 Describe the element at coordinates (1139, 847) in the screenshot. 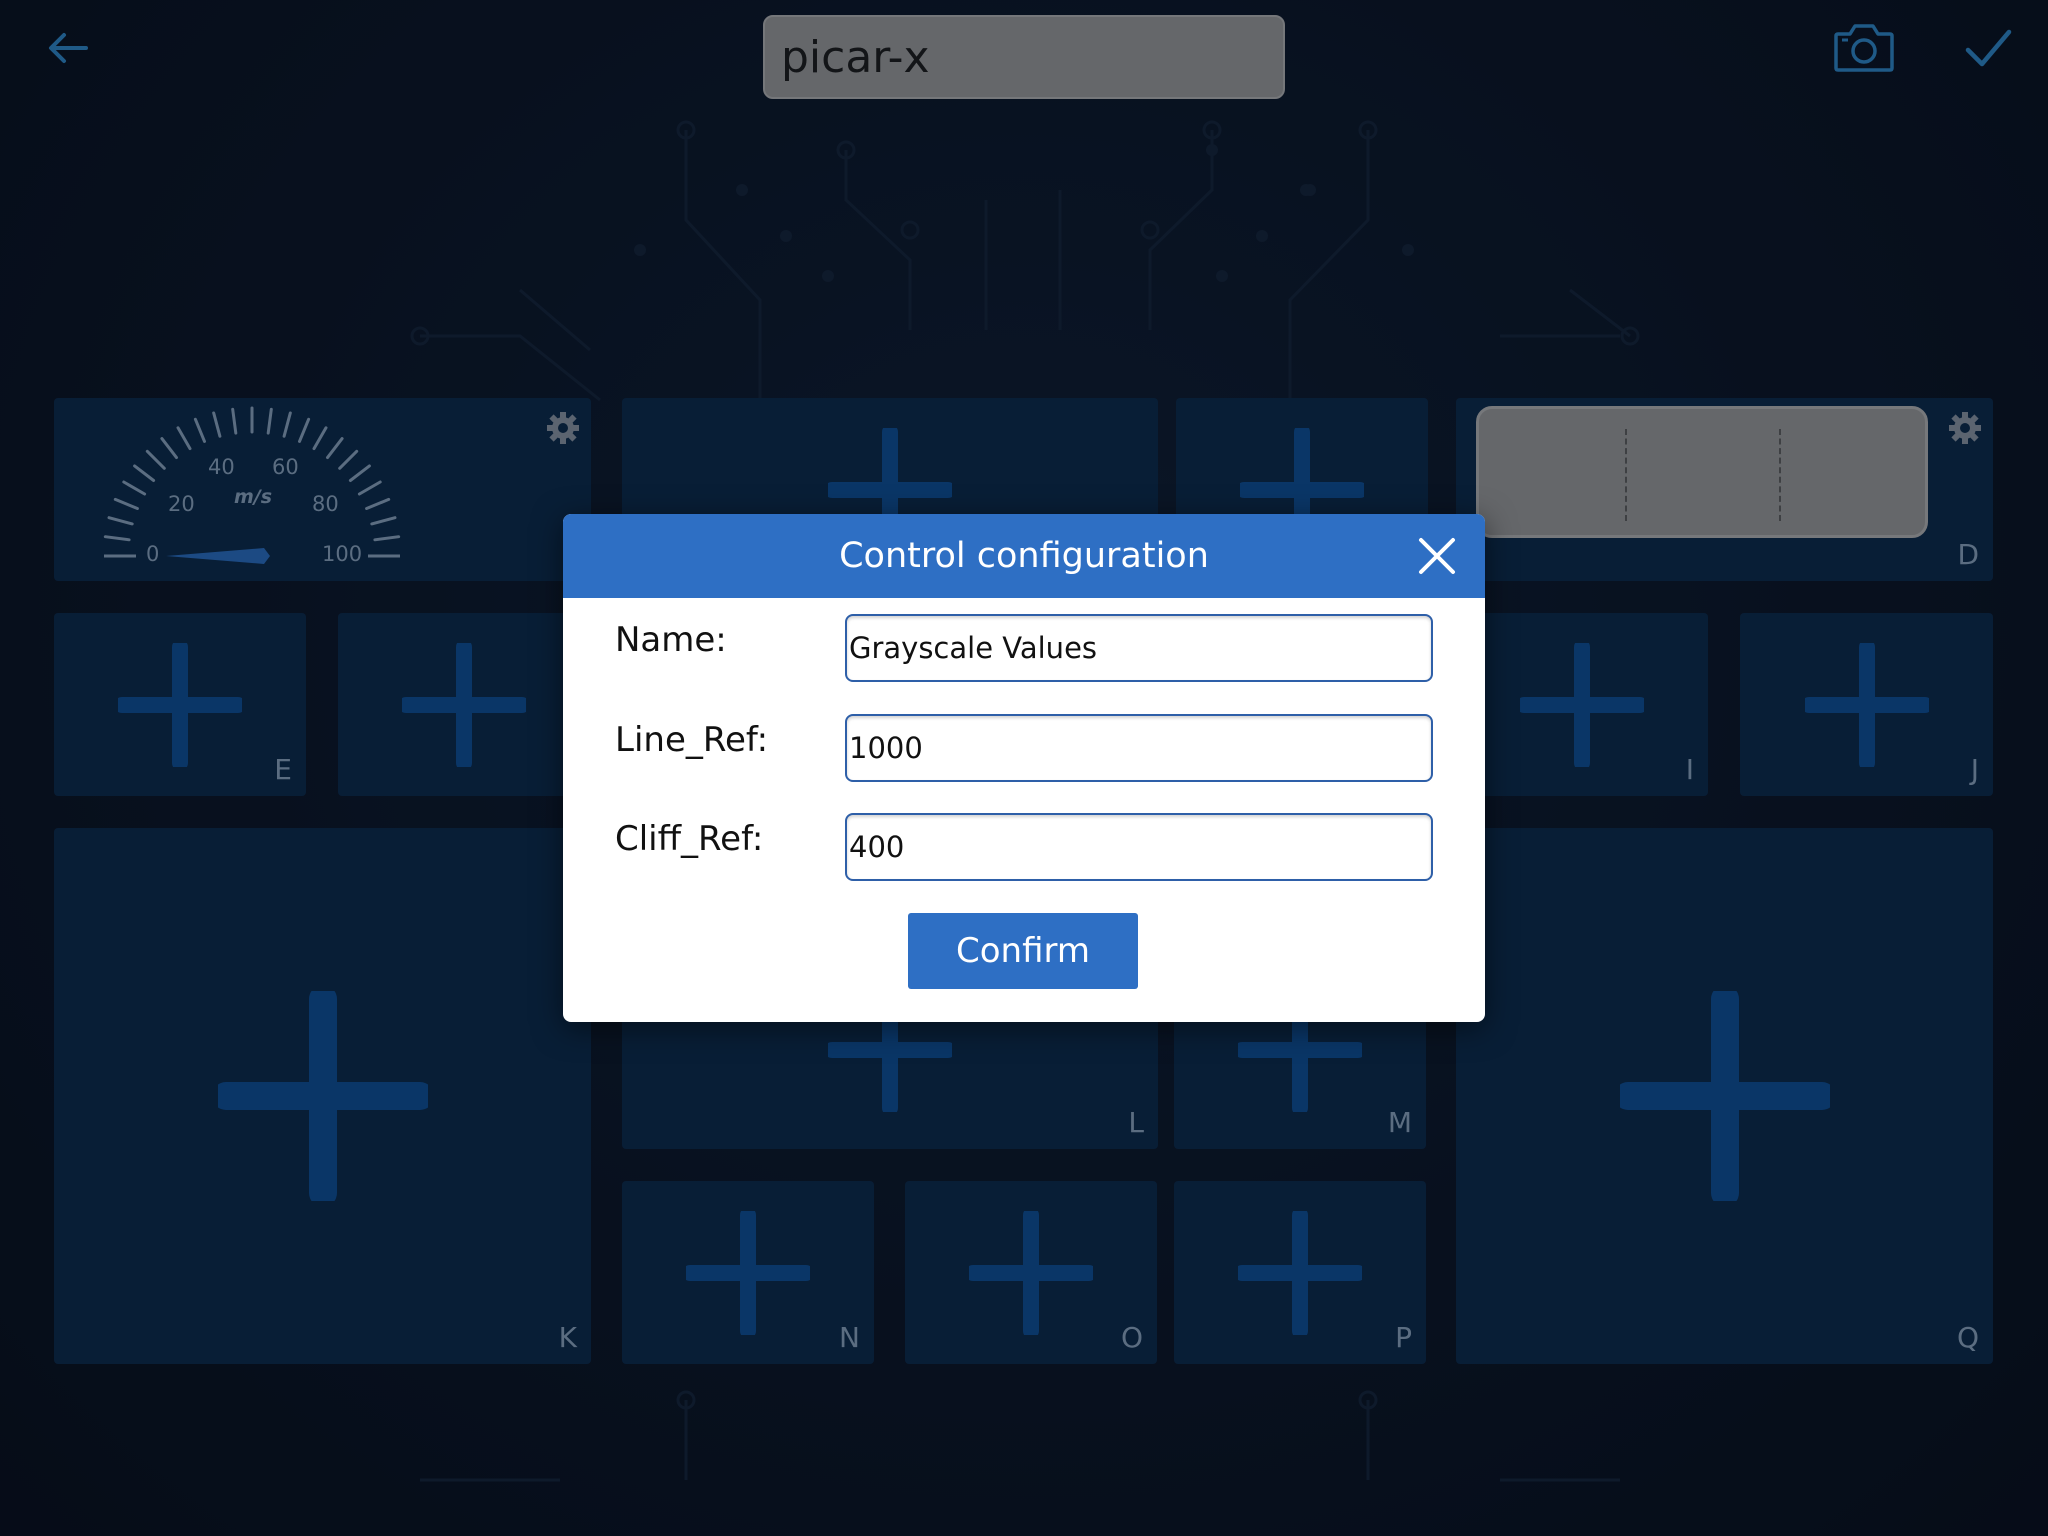

I see `cliff-ref-field` at that location.